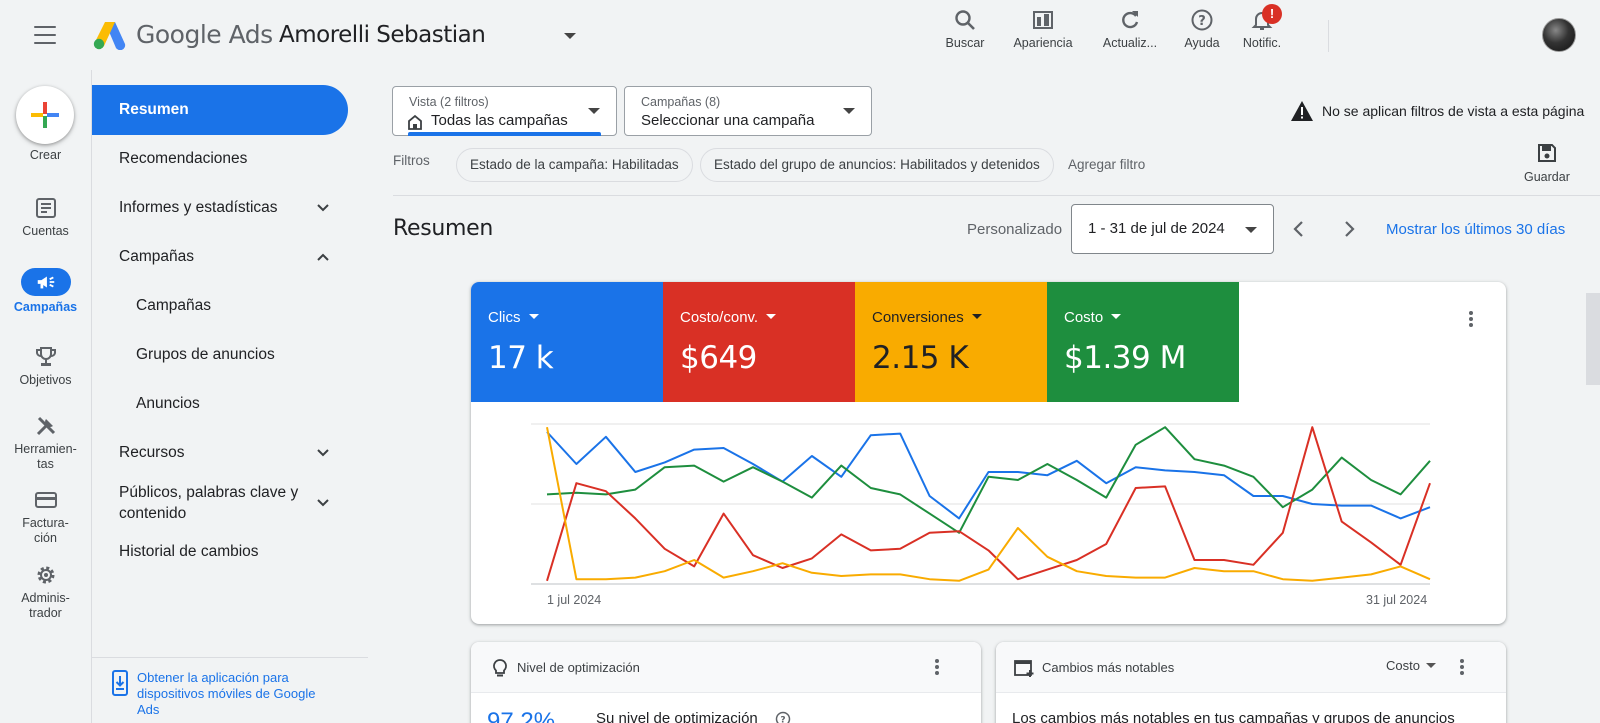 The image size is (1600, 723). I want to click on billing-icon, so click(45, 500).